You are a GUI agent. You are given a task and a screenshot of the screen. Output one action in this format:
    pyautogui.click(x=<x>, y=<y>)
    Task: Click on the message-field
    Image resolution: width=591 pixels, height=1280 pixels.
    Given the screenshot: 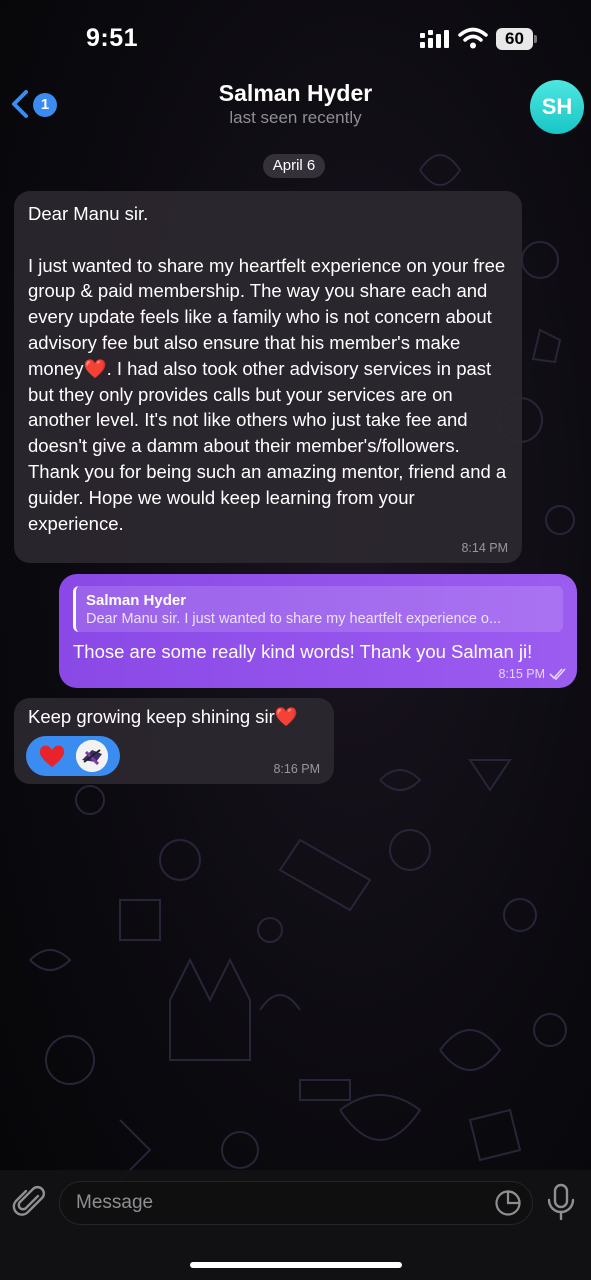 What is the action you would take?
    pyautogui.click(x=296, y=1203)
    